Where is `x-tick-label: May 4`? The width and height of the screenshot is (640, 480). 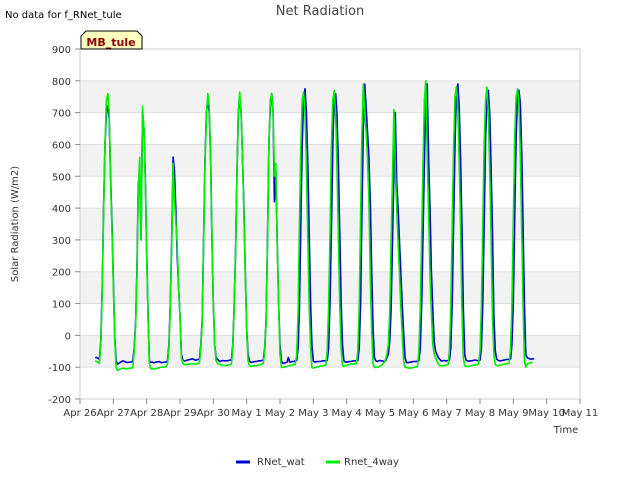
x-tick-label: May 4 is located at coordinates (347, 413).